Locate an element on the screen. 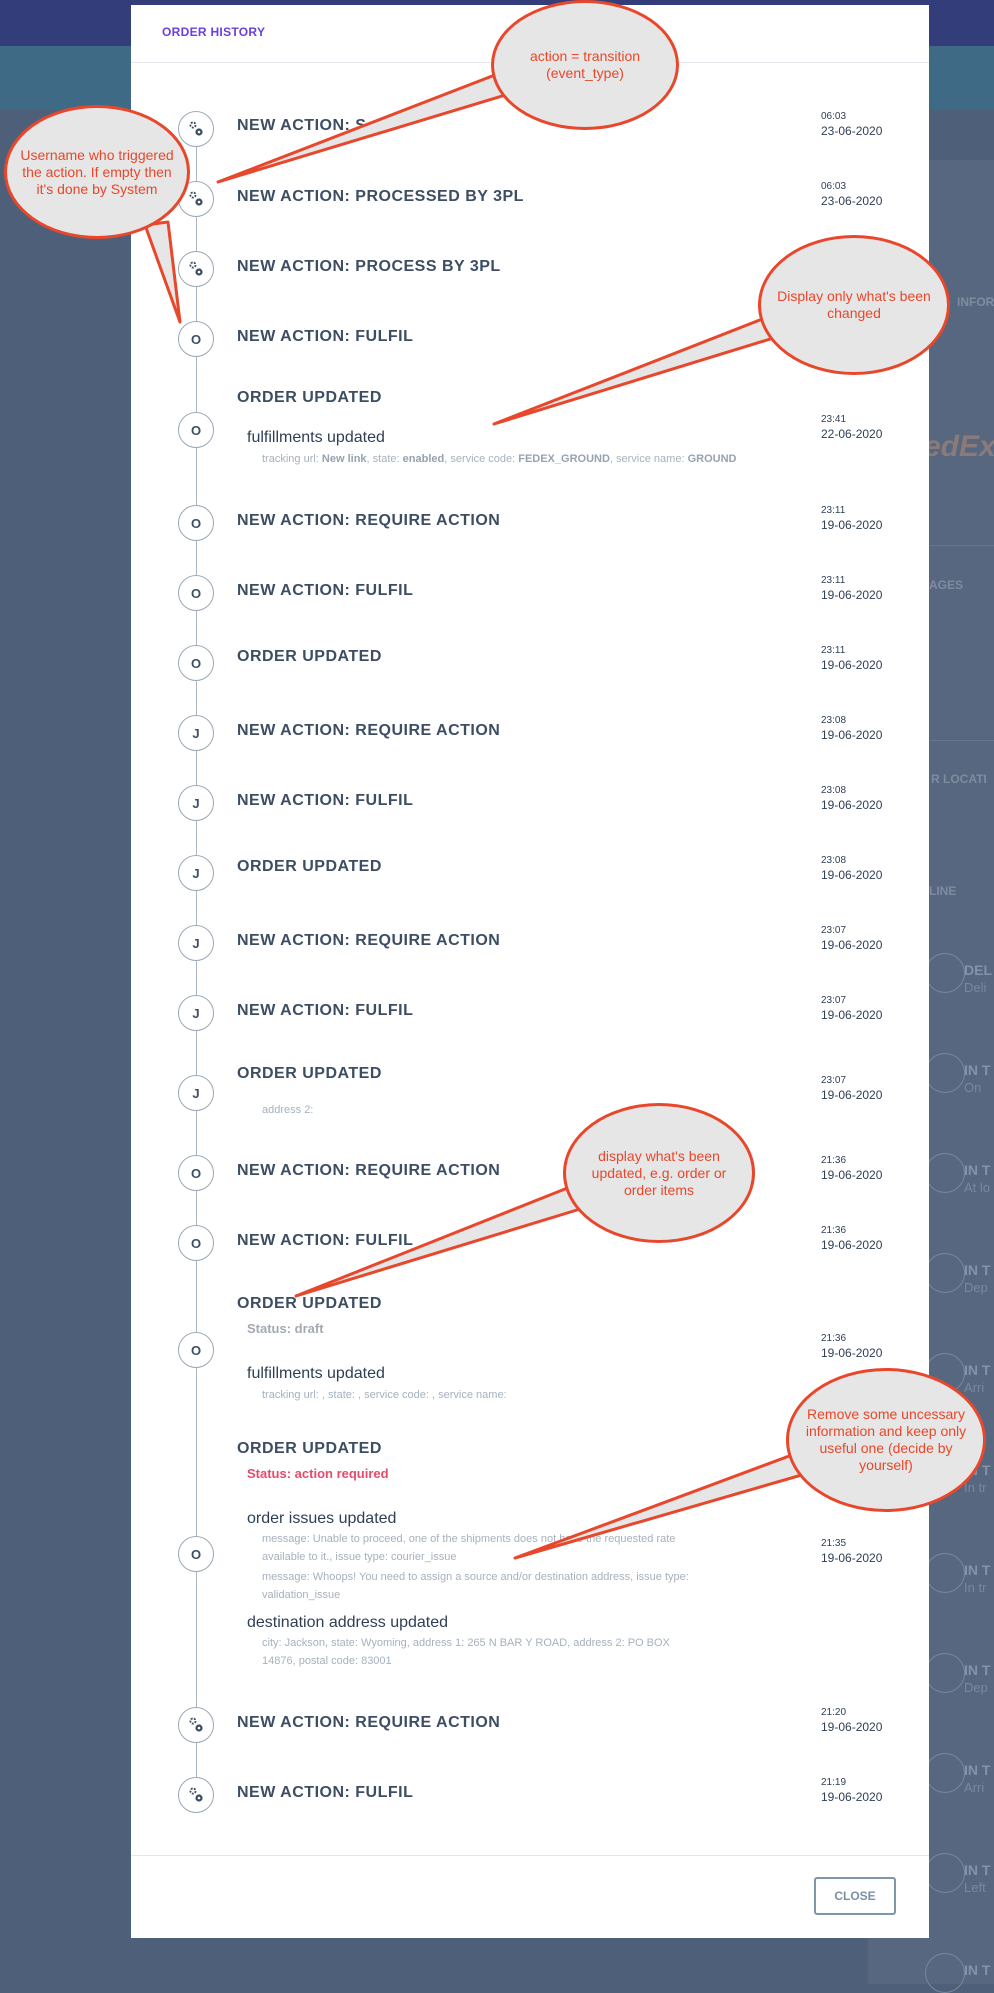  annotation-callout-action: action = transition (event_type) is located at coordinates (585, 65).